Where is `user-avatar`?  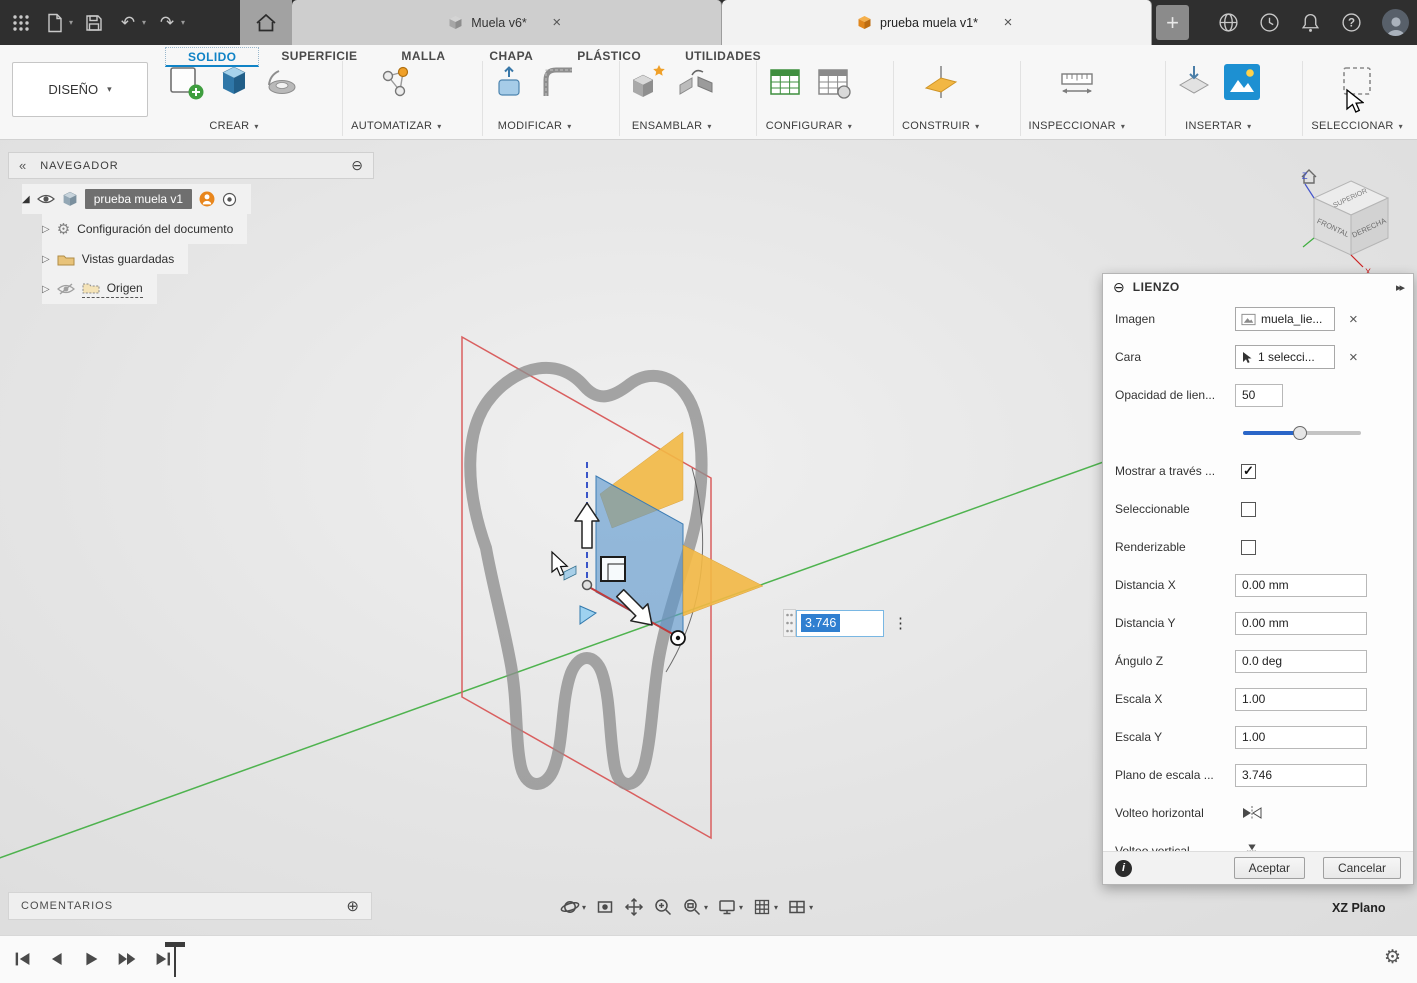
user-avatar is located at coordinates (1395, 22).